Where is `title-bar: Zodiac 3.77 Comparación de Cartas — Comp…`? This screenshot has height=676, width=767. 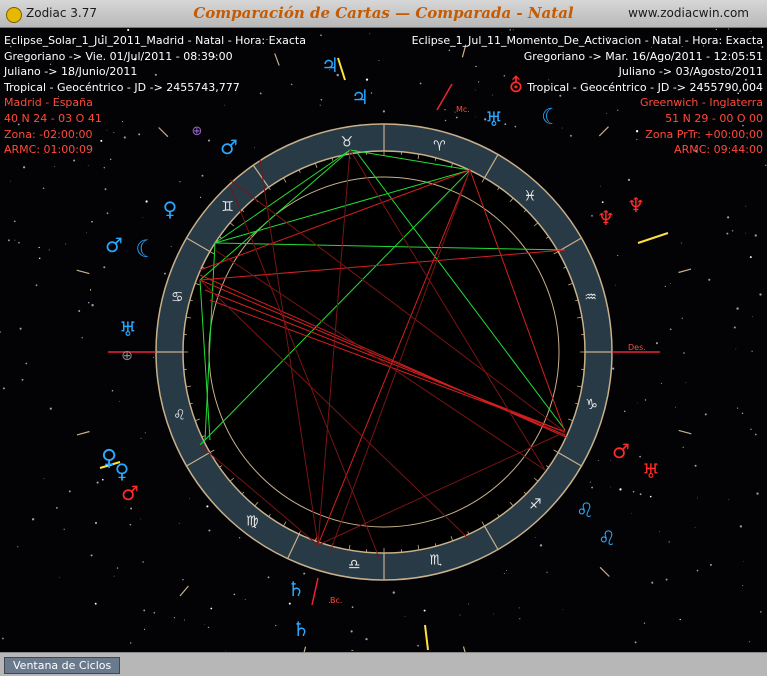
title-bar: Zodiac 3.77 Comparación de Cartas — Comp… is located at coordinates (383, 14).